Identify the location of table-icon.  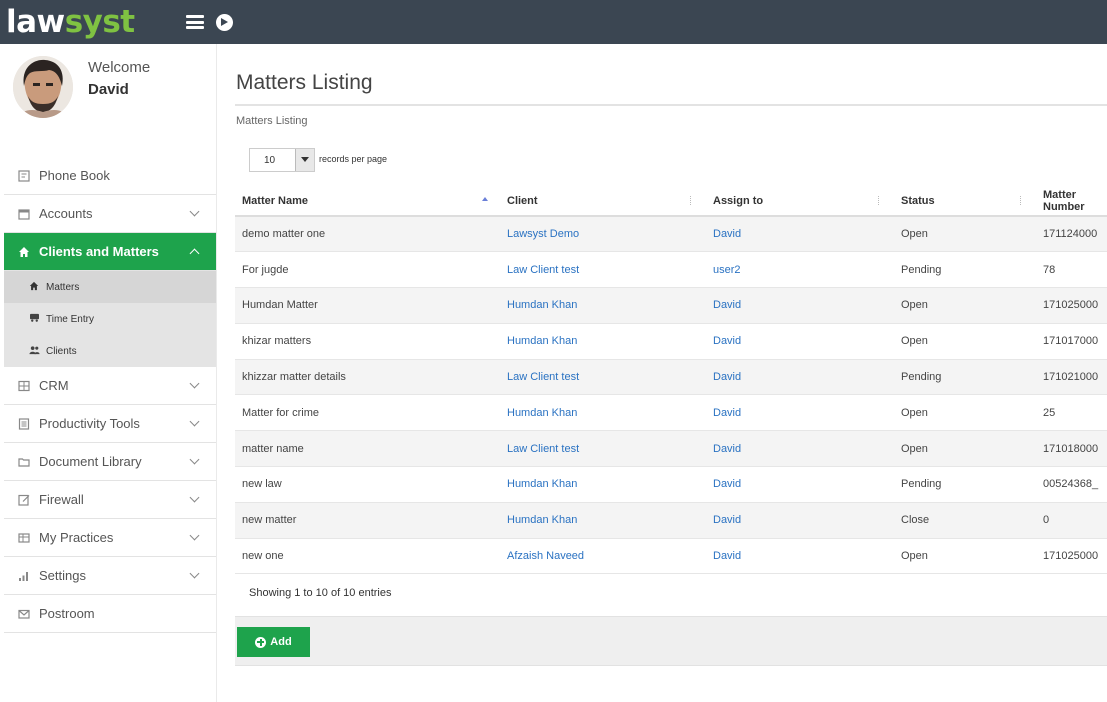
(24, 538).